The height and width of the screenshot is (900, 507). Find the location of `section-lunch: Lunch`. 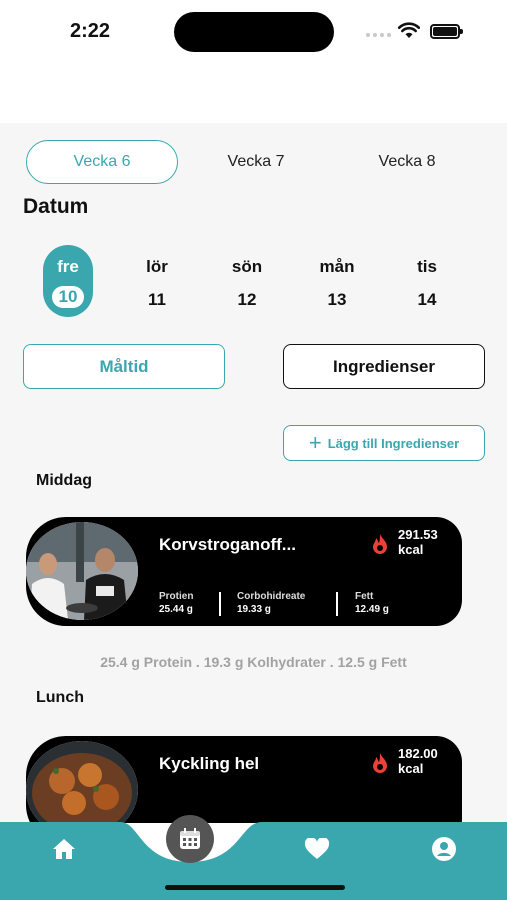

section-lunch: Lunch is located at coordinates (60, 697).